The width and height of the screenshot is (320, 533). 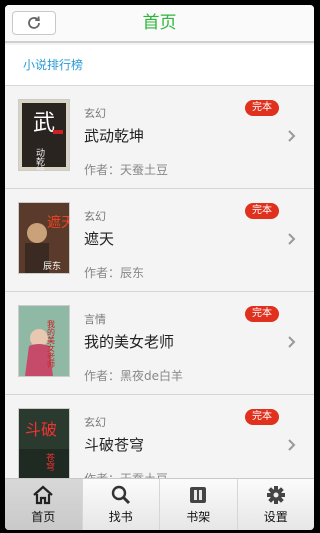 What do you see at coordinates (53, 65) in the screenshot?
I see `ranking-title: 小说排行榜` at bounding box center [53, 65].